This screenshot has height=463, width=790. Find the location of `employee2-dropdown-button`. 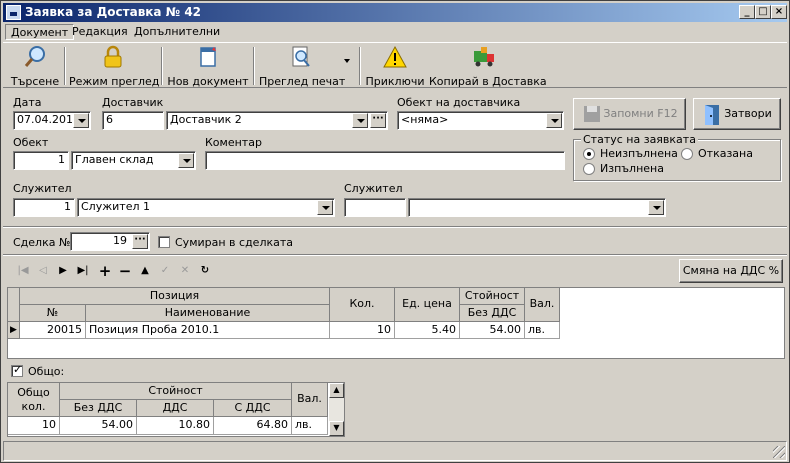

employee2-dropdown-button is located at coordinates (656, 207).